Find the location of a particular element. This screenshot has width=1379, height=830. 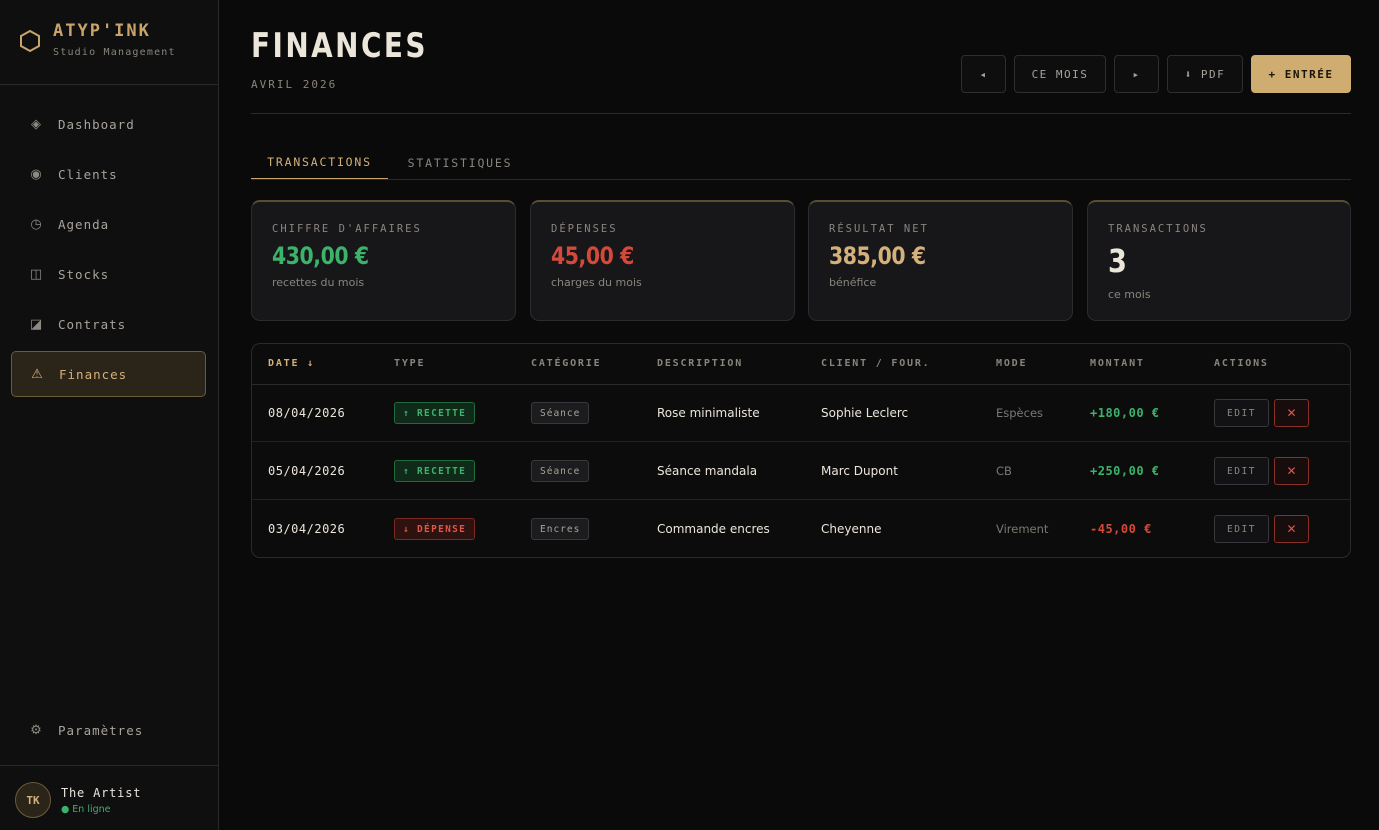

sidebar-item-contrats: ◪ Contrats is located at coordinates (108, 324).